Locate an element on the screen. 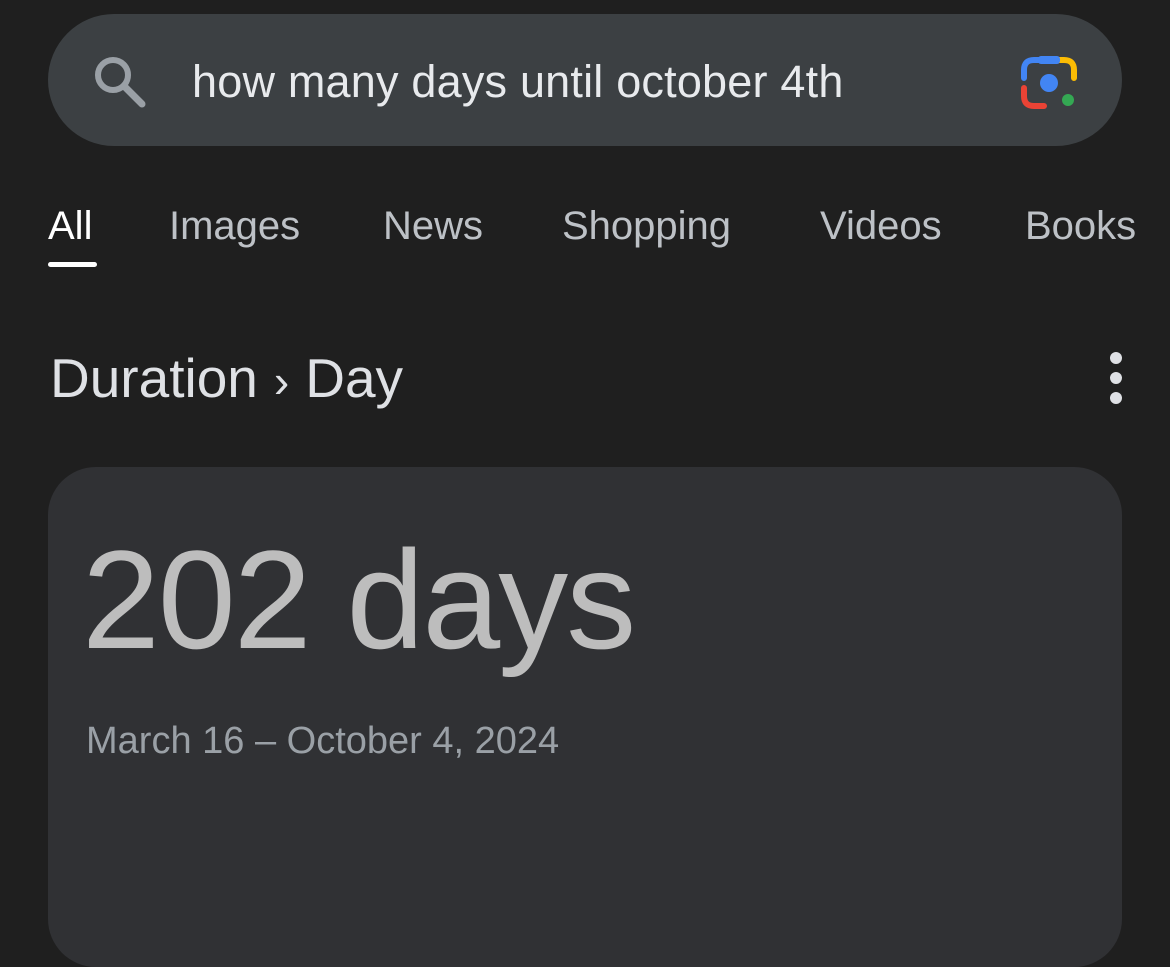 Image resolution: width=1170 pixels, height=967 pixels. tab-shopping: Shopping is located at coordinates (646, 226).